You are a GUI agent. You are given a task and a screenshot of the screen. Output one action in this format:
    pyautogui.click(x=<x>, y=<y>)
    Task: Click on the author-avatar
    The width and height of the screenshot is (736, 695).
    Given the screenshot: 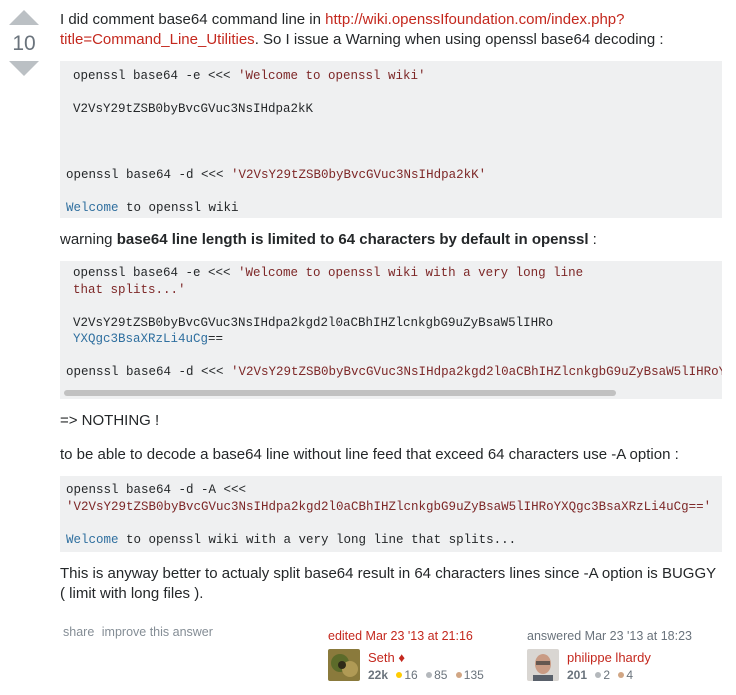 What is the action you would take?
    pyautogui.click(x=543, y=665)
    